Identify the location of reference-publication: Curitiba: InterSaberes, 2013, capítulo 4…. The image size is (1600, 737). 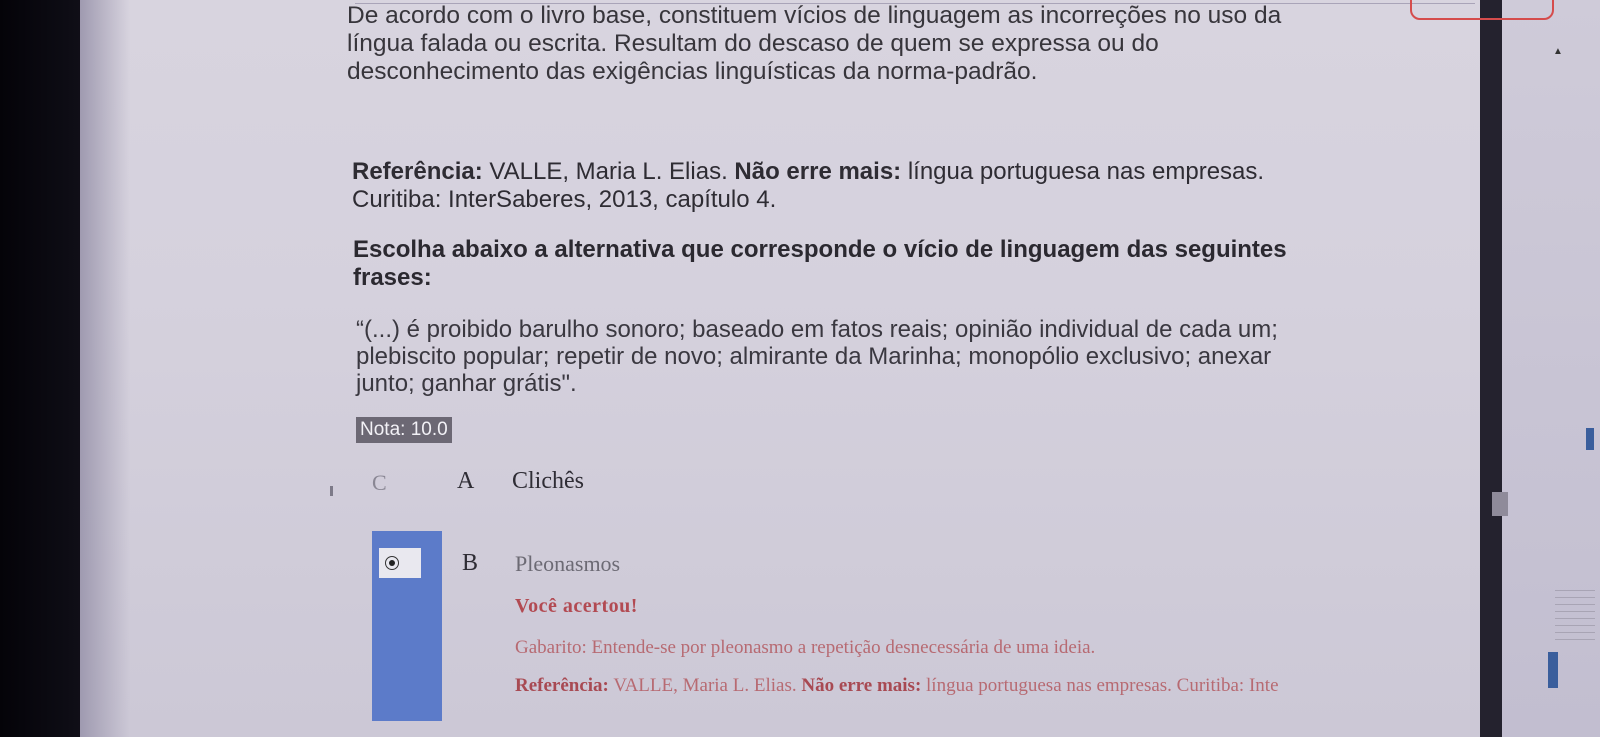
(564, 199).